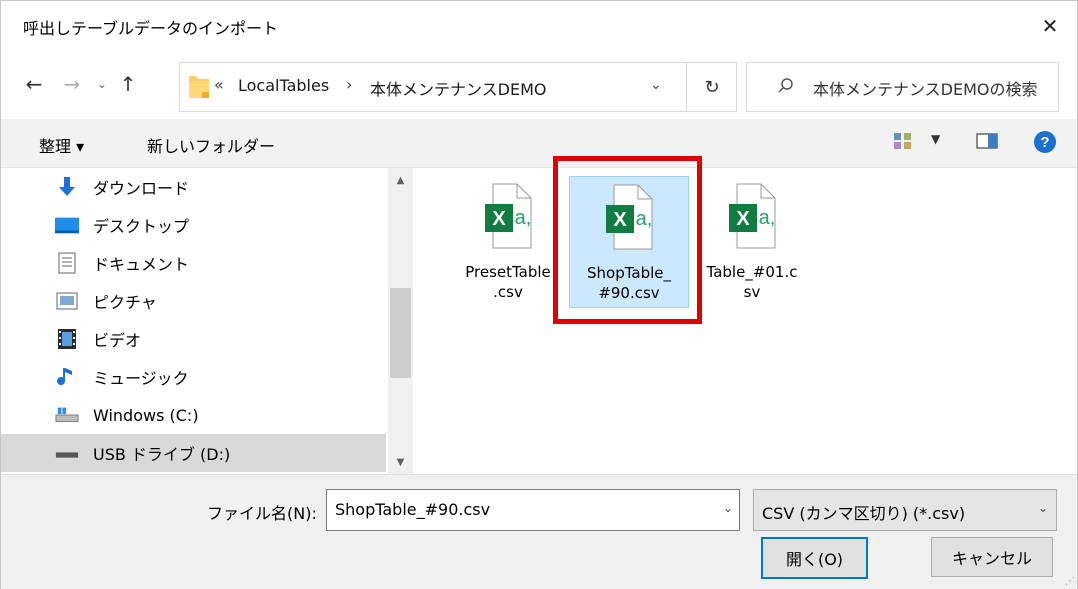 This screenshot has width=1078, height=589. Describe the element at coordinates (67, 415) in the screenshot. I see `system-drive-icon` at that location.